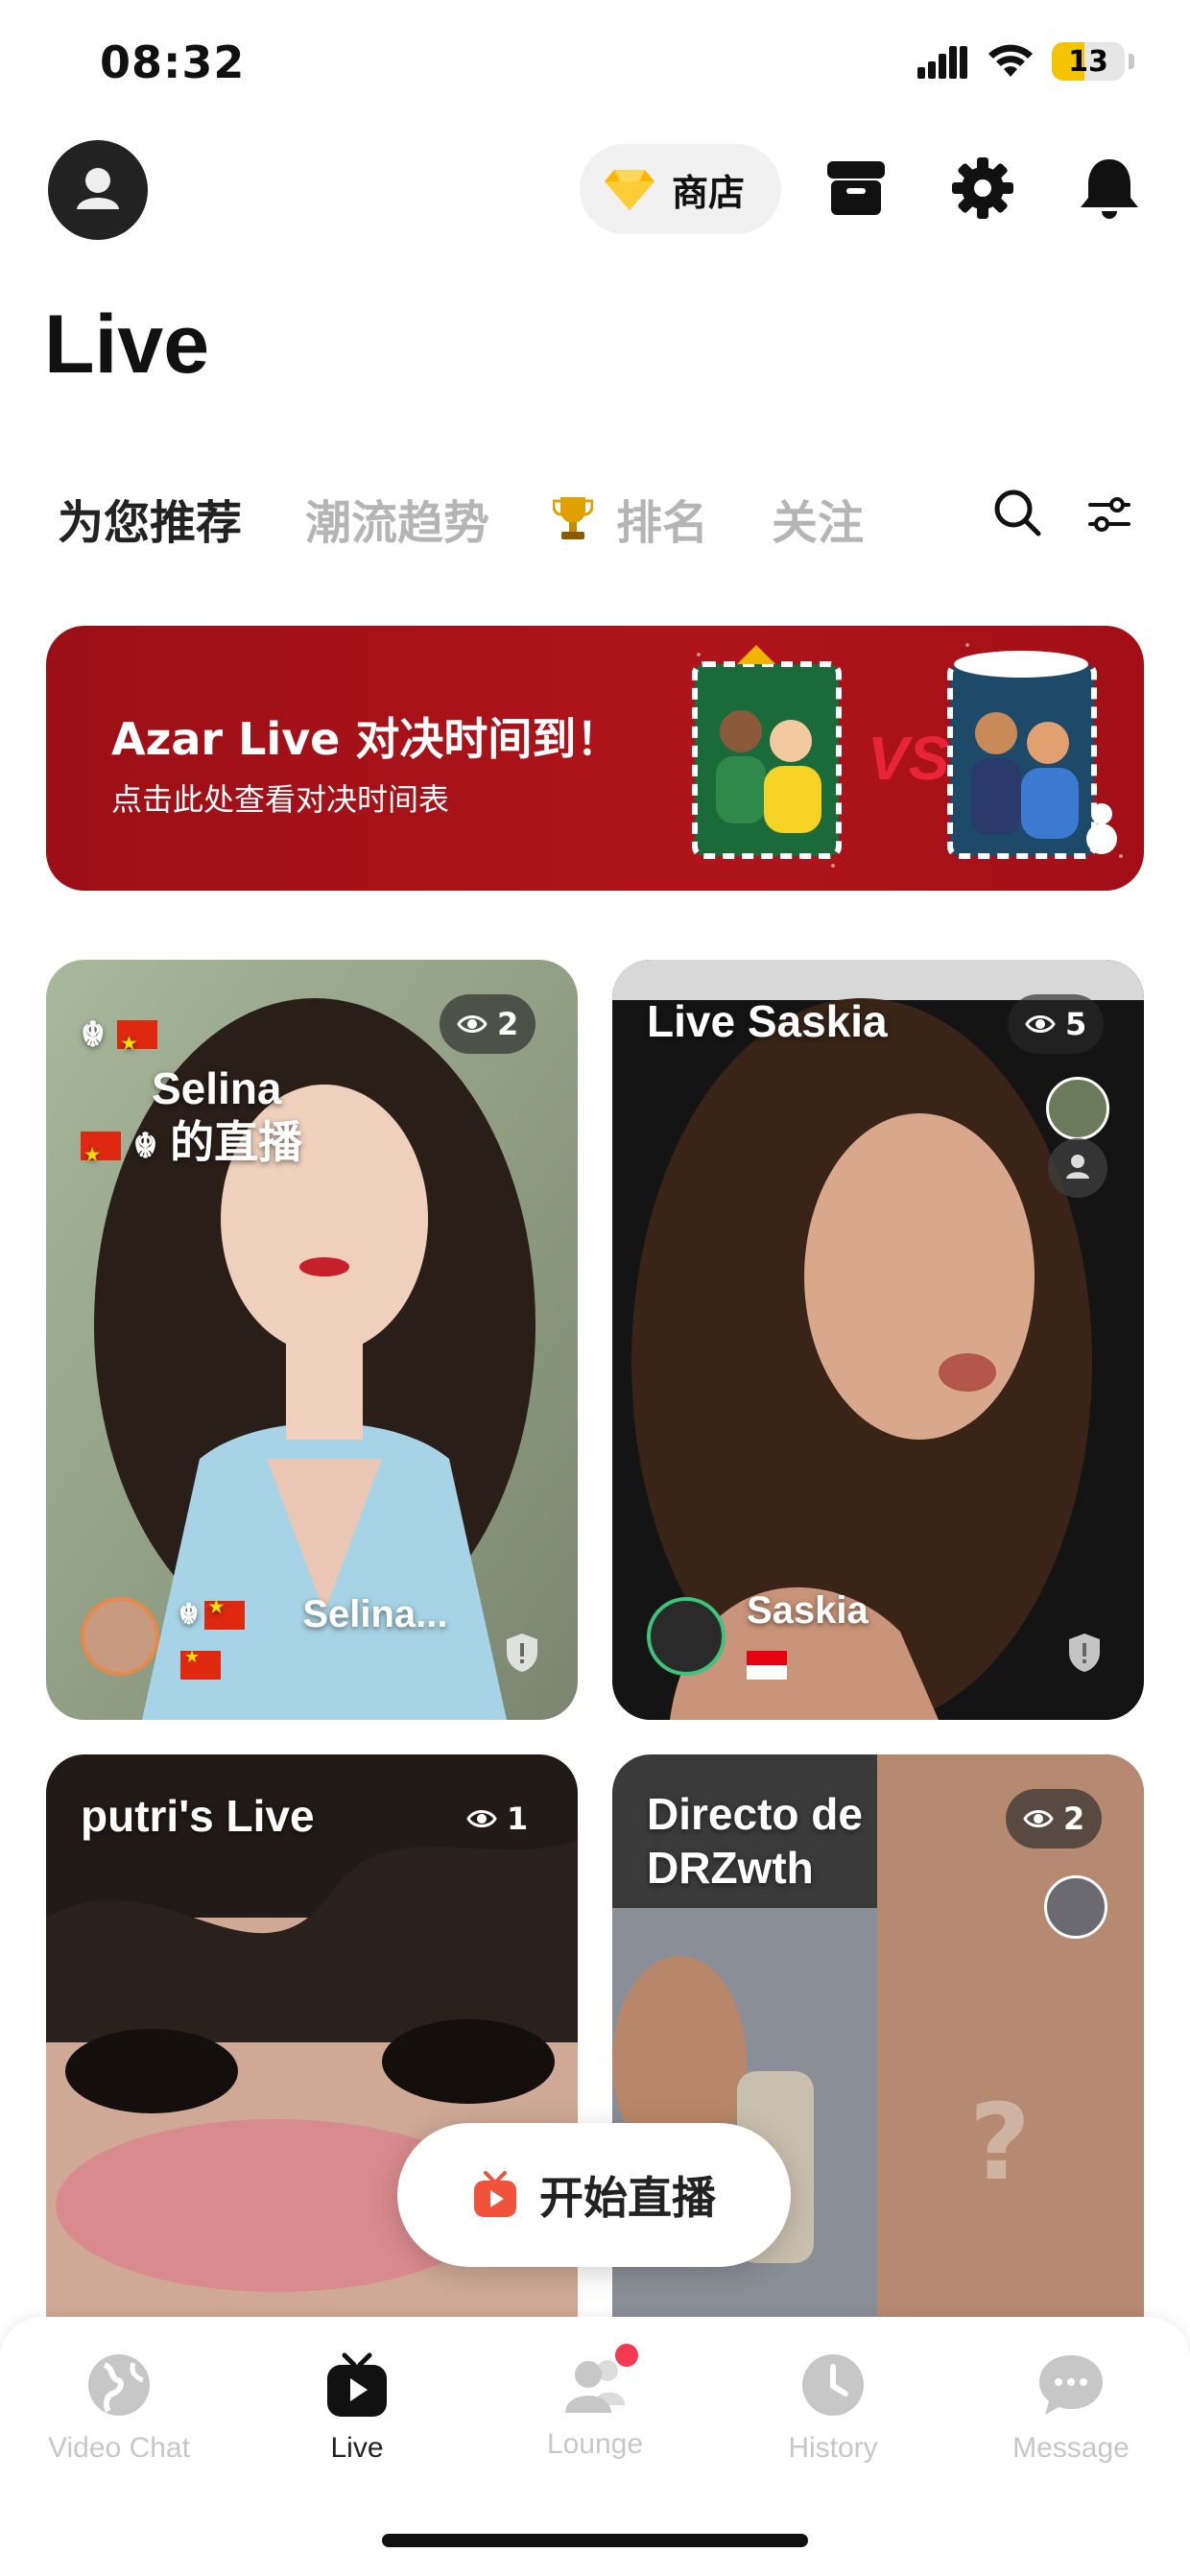  I want to click on globe-icon, so click(119, 2385).